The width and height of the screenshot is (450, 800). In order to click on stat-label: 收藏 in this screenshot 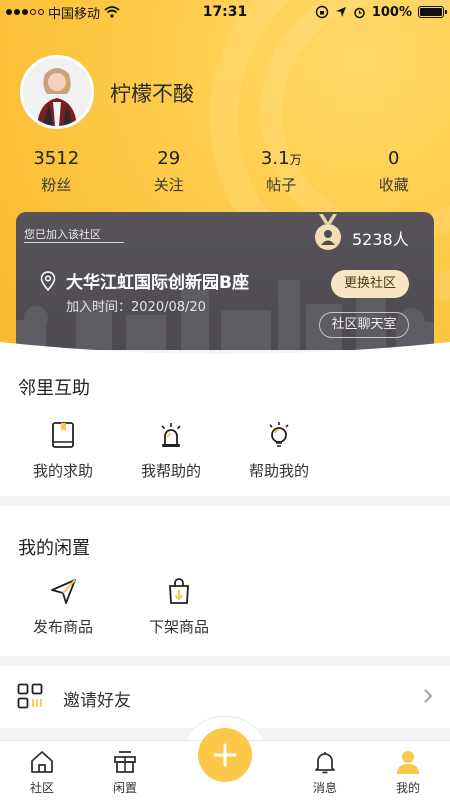, I will do `click(393, 185)`.